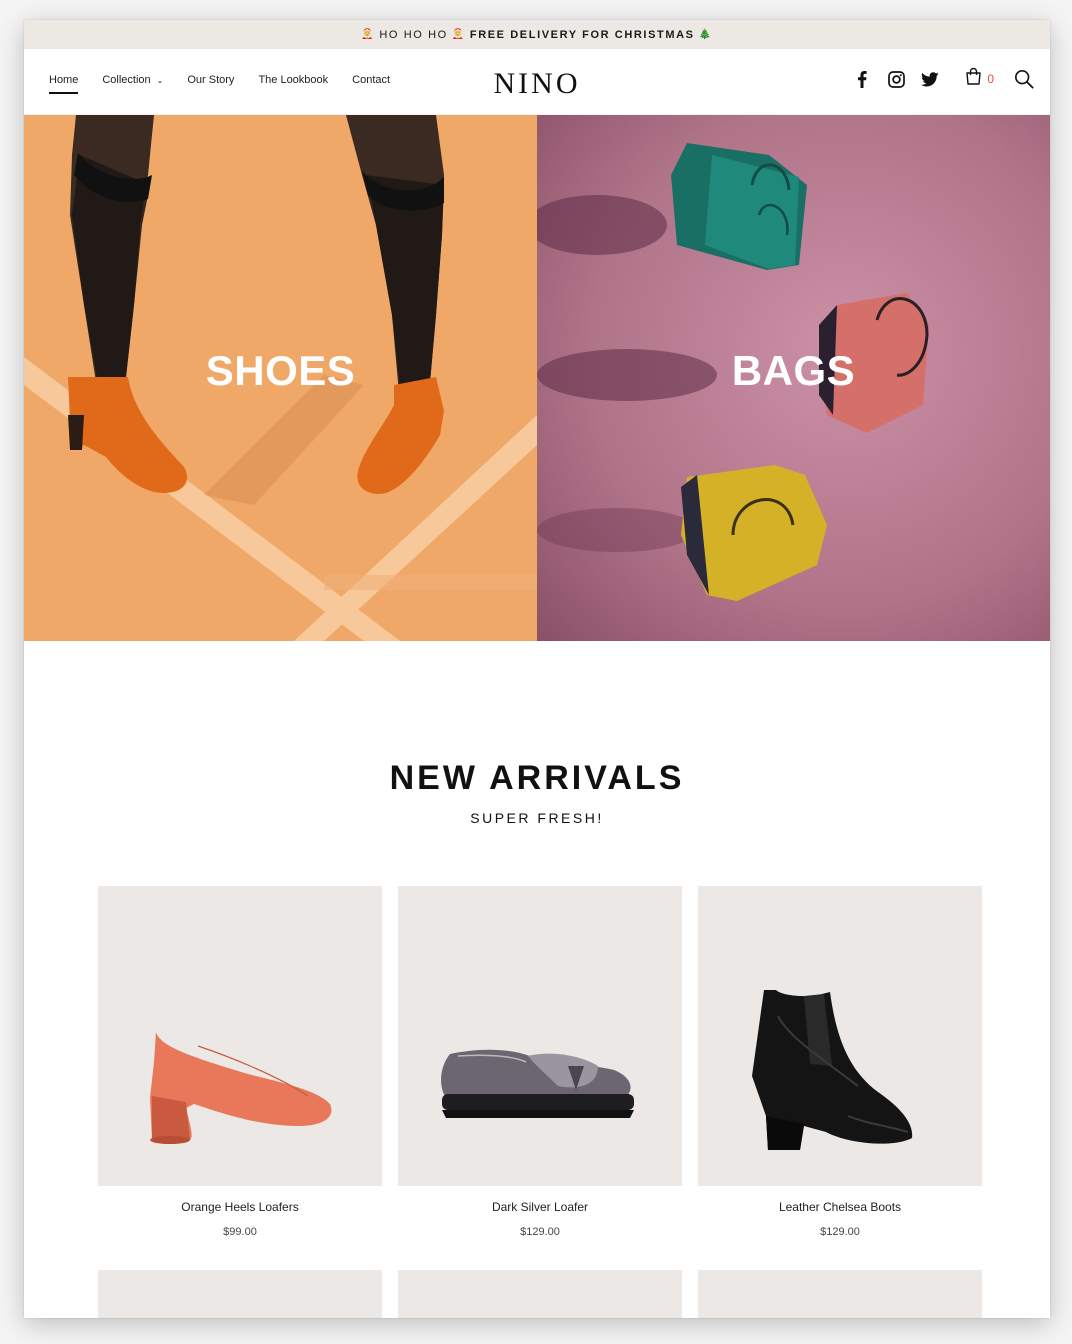 The image size is (1072, 1344). Describe the element at coordinates (930, 79) in the screenshot. I see `twitter-icon` at that location.